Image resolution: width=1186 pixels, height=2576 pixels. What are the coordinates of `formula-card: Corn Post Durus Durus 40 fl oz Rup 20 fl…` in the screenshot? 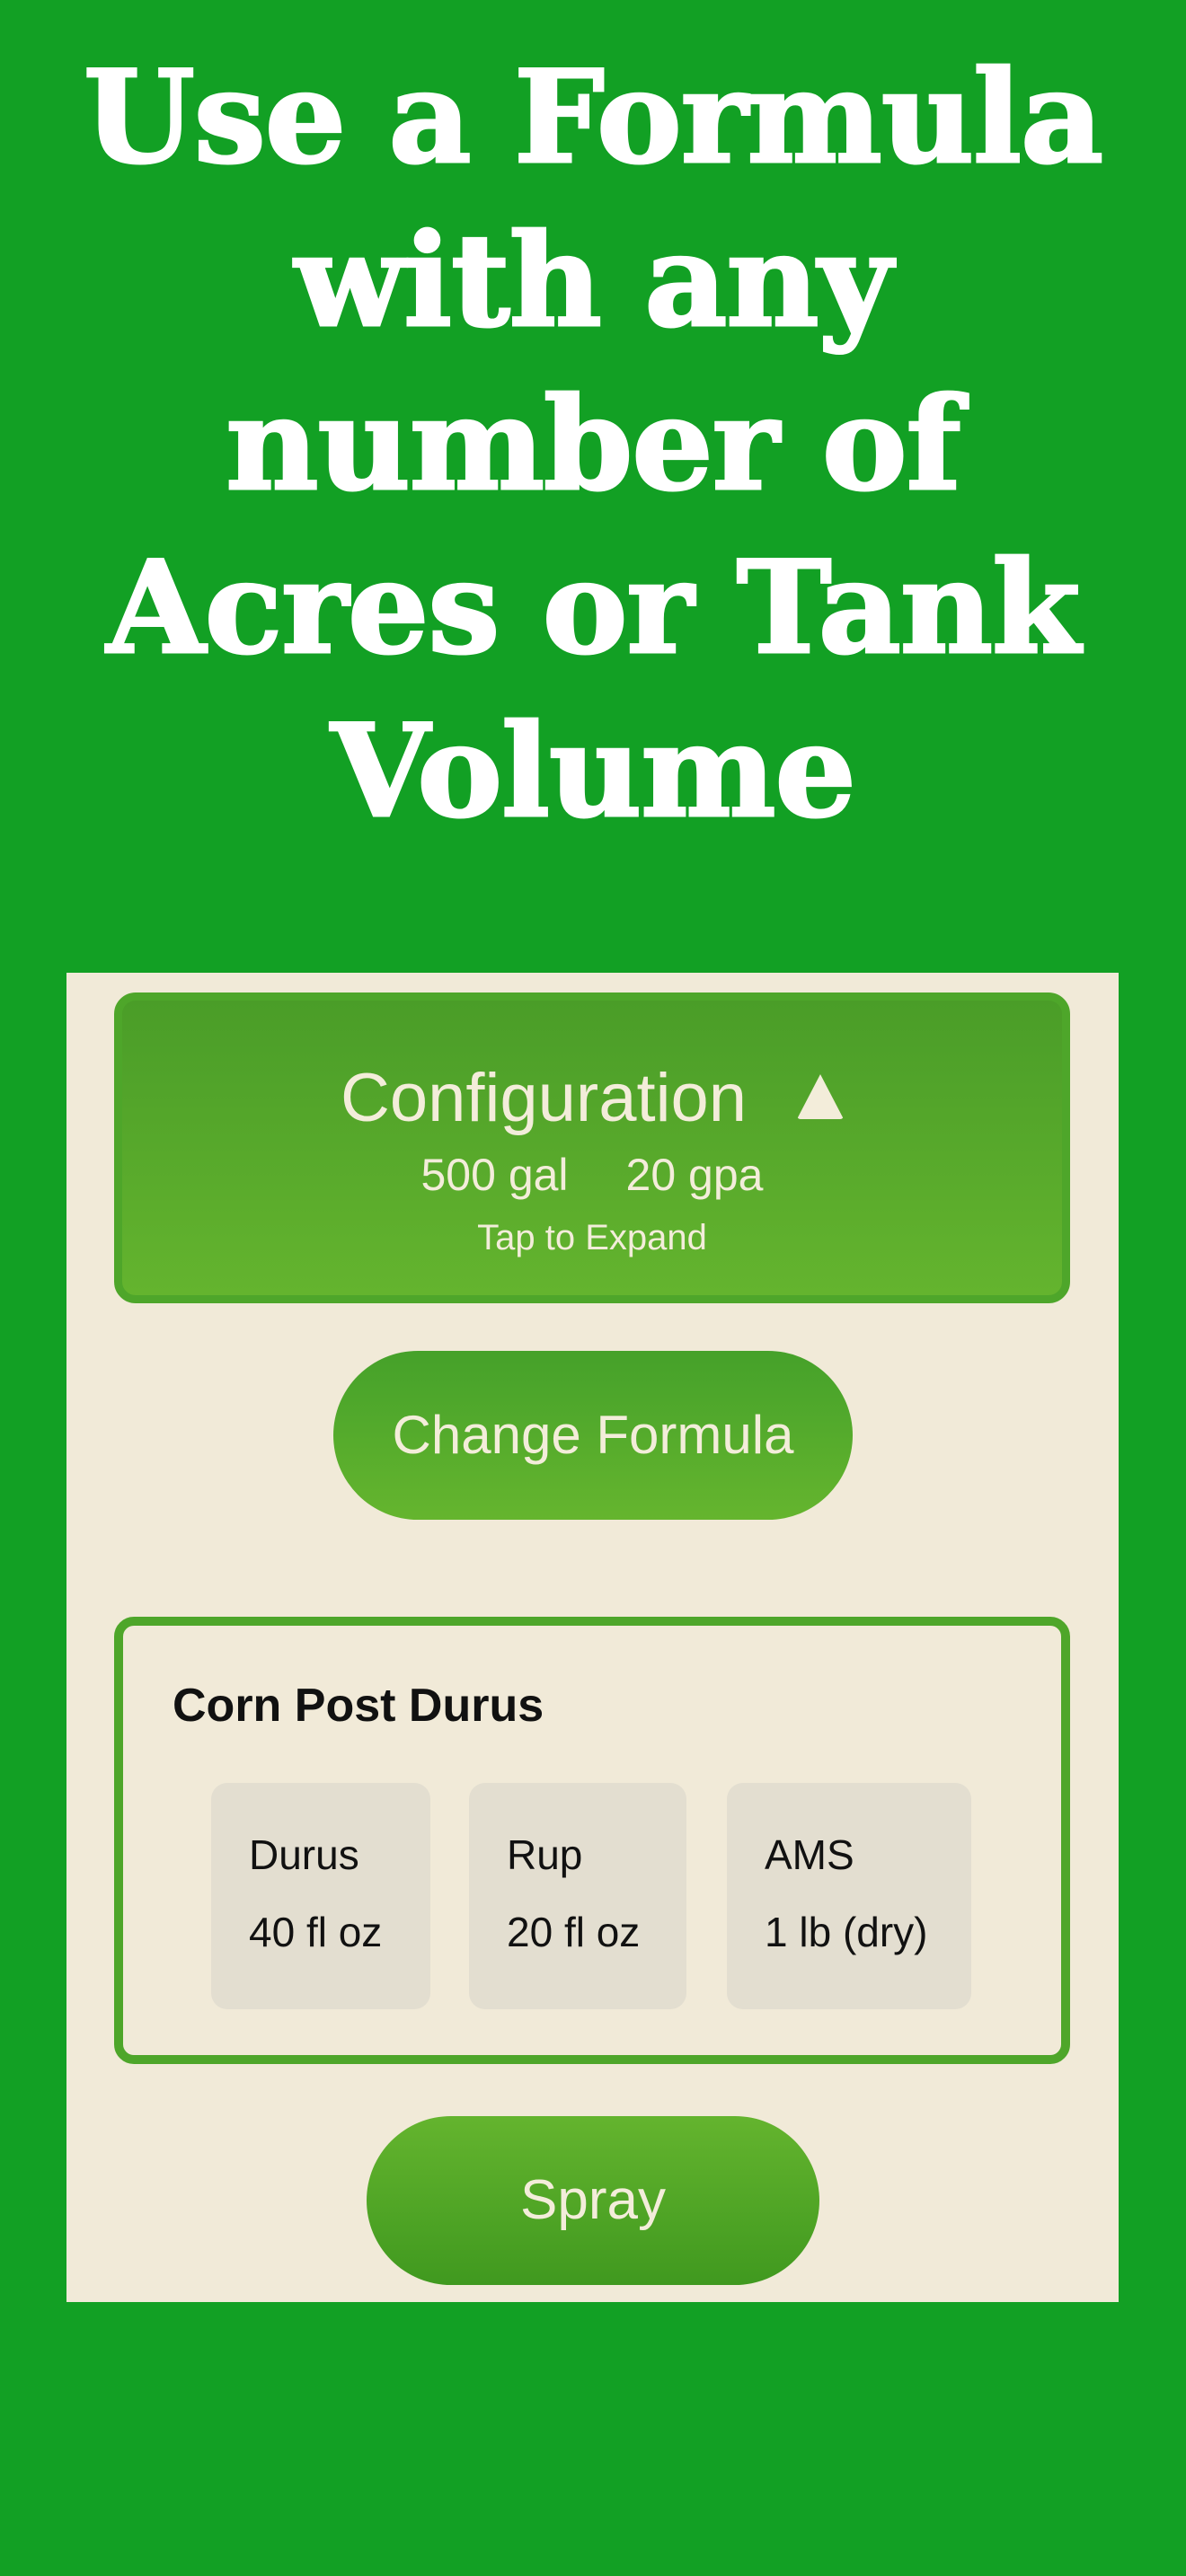 It's located at (592, 1840).